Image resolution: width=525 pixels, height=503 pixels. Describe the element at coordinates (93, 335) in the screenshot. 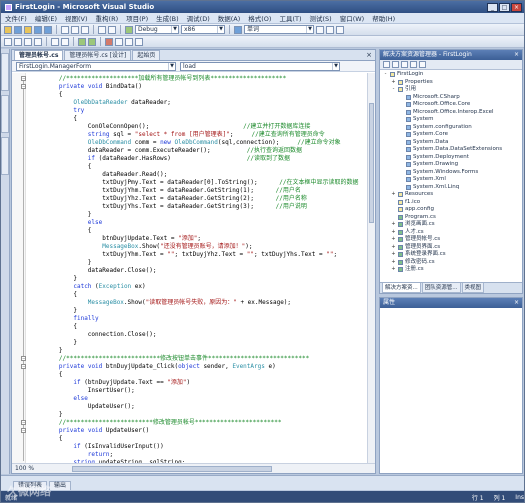

I see `code-line: connection.Close();` at that location.